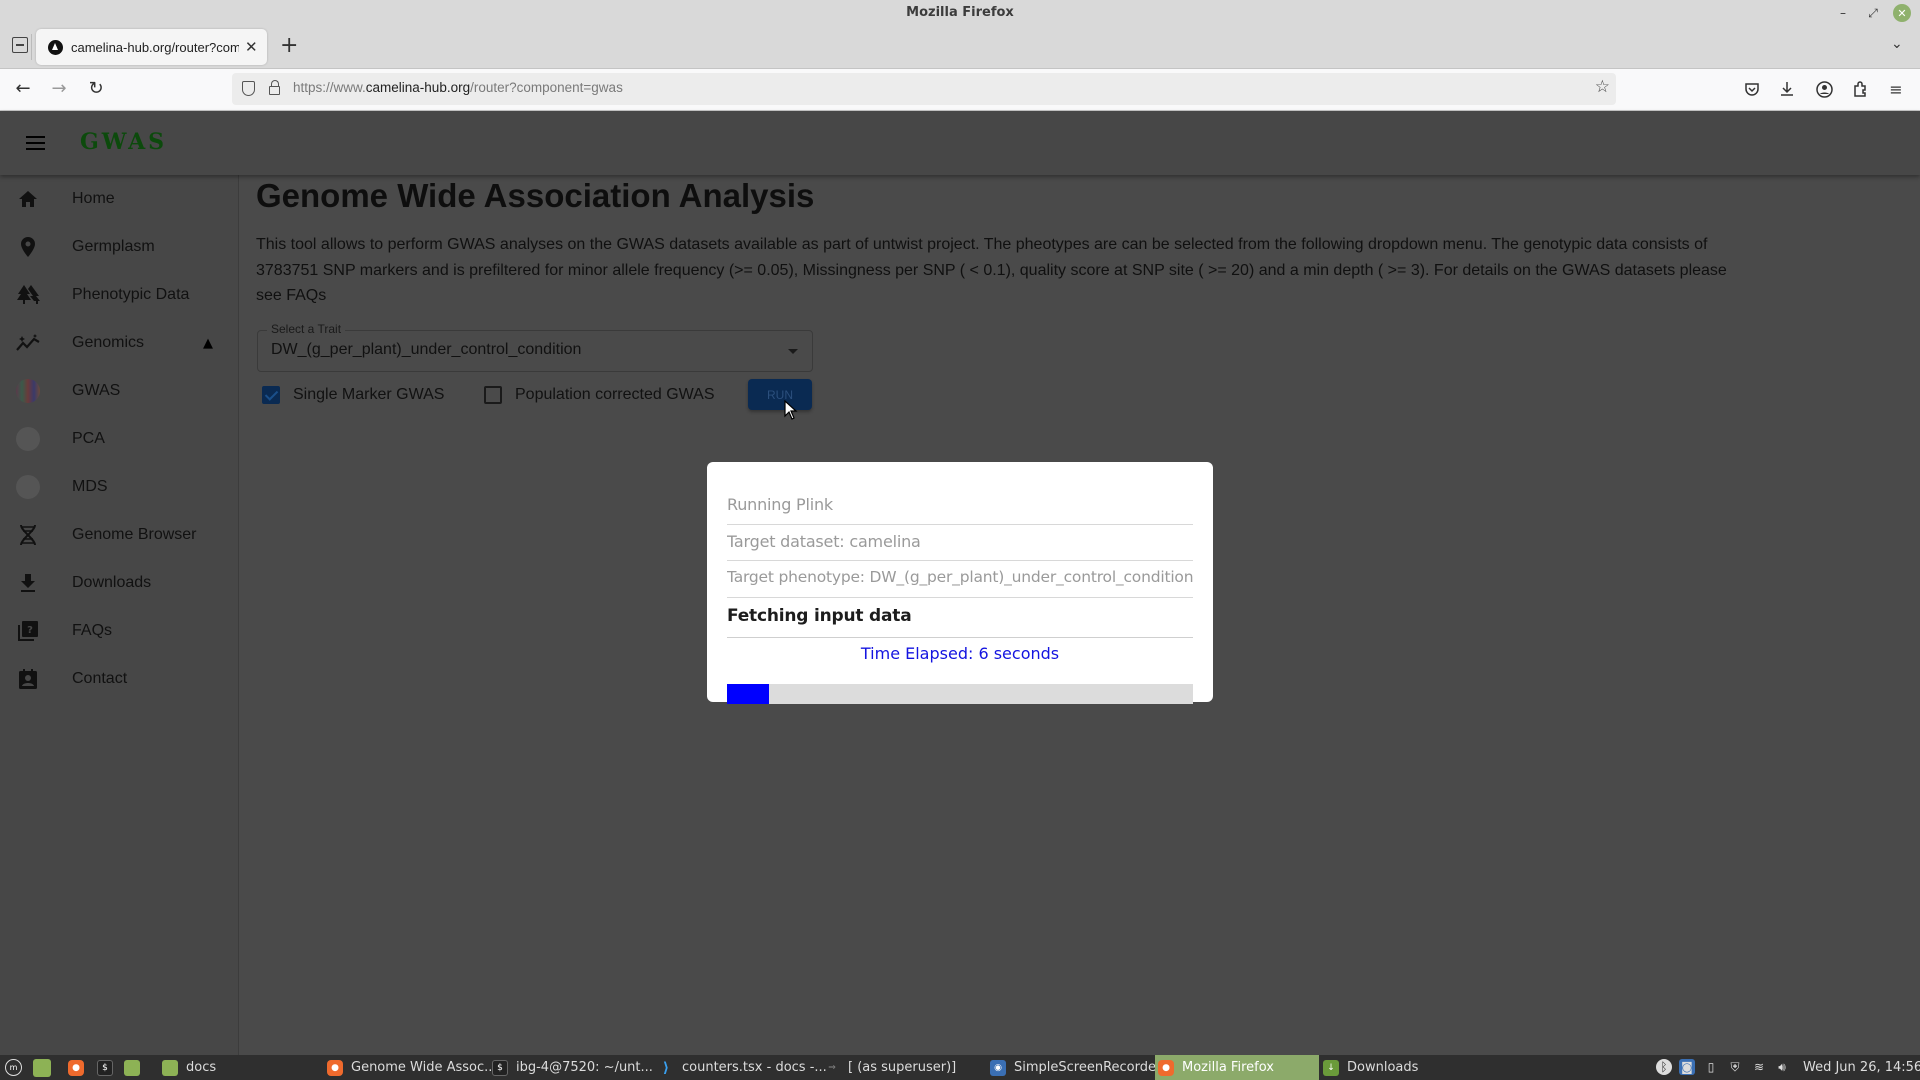 This screenshot has width=1920, height=1080. I want to click on back-button: ←, so click(23, 89).